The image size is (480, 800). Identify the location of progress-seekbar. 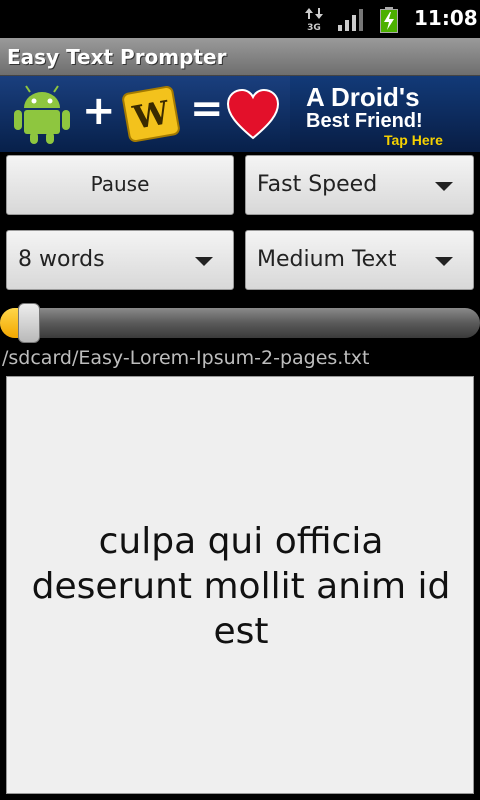
(240, 323).